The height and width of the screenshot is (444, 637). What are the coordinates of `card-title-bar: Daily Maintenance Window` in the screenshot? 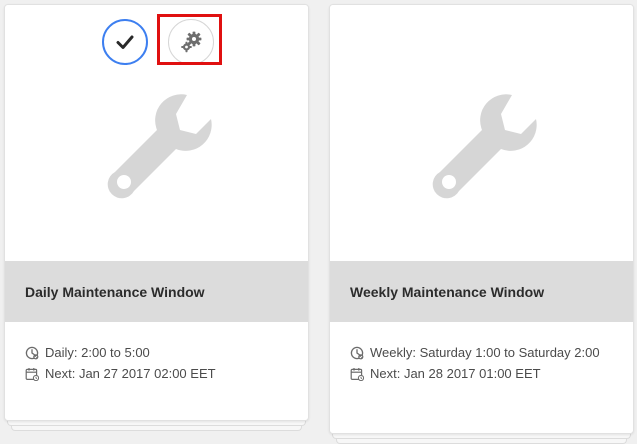 It's located at (156, 291).